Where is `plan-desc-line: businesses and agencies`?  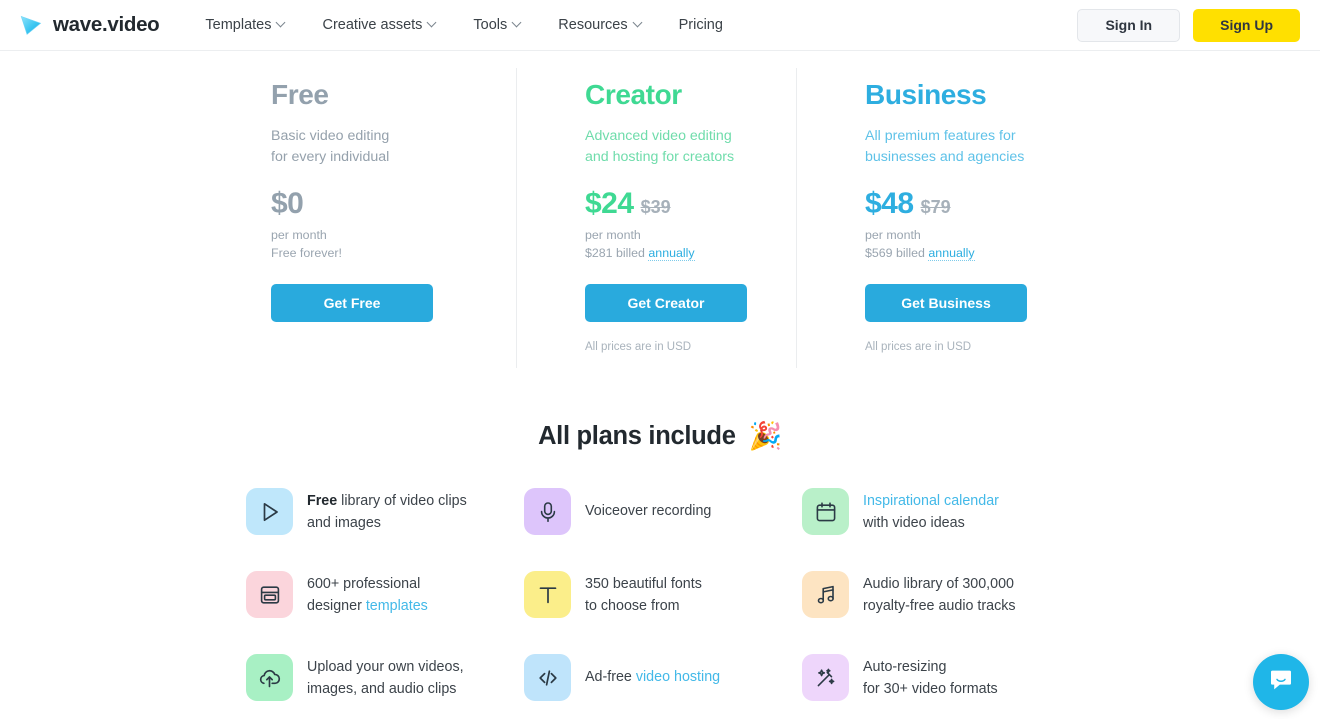
plan-desc-line: businesses and agencies is located at coordinates (945, 157).